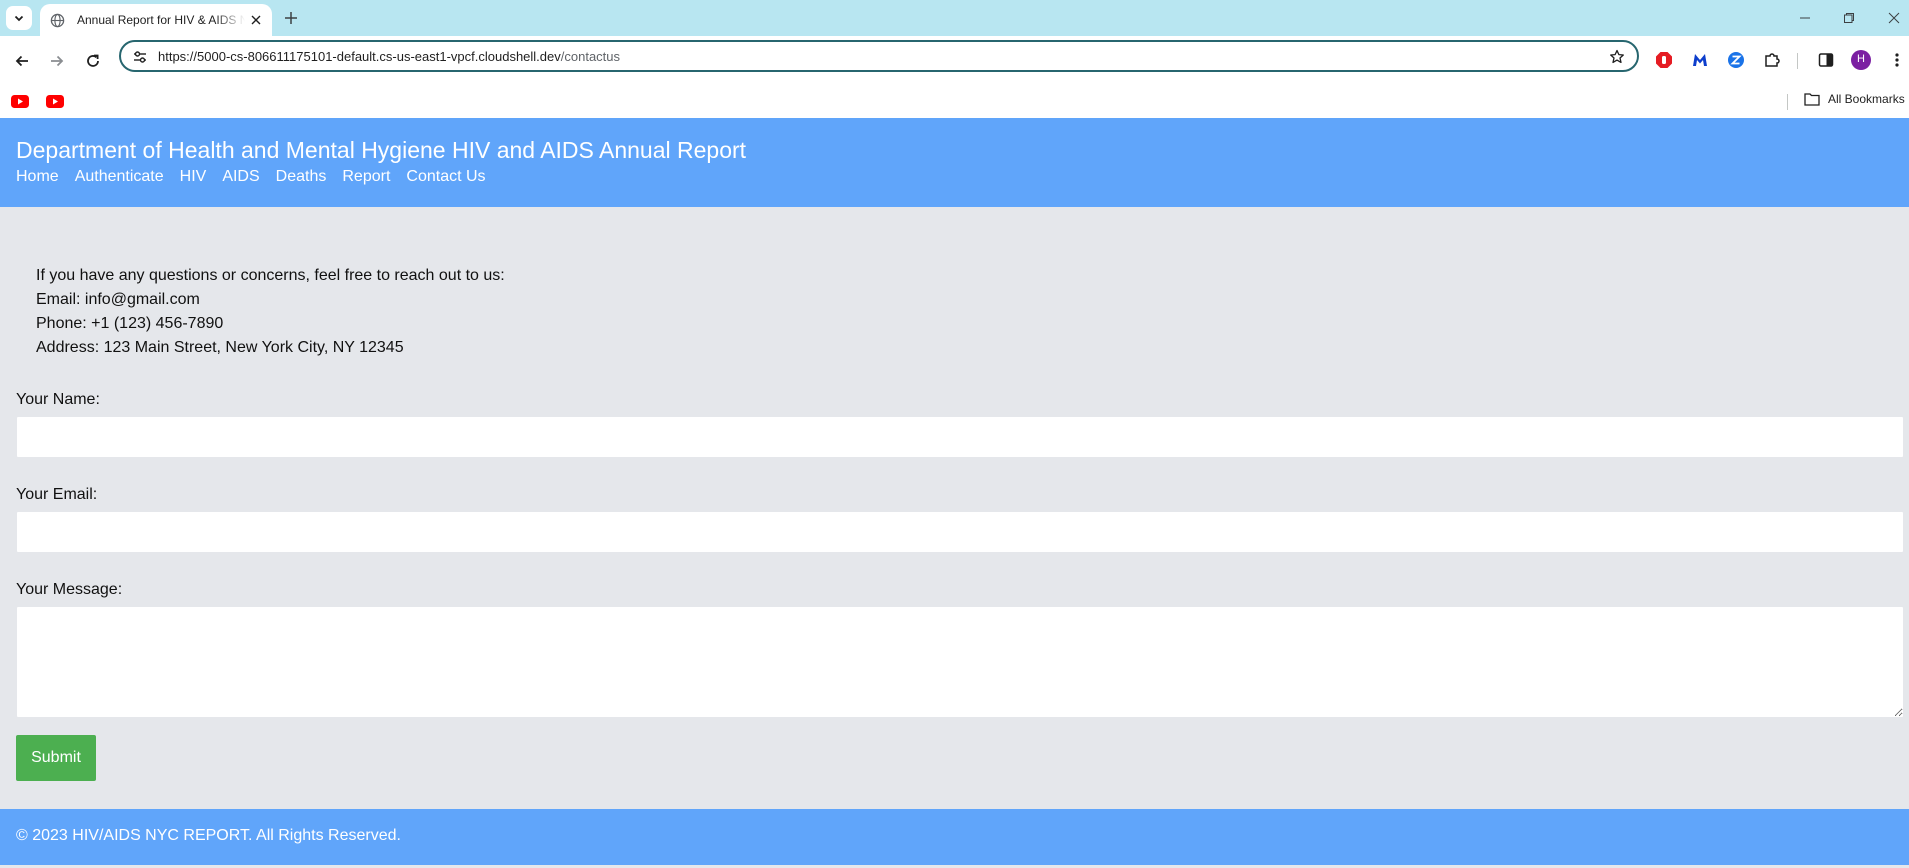  I want to click on all-bookmarks-label: All Bookmarks, so click(1866, 99).